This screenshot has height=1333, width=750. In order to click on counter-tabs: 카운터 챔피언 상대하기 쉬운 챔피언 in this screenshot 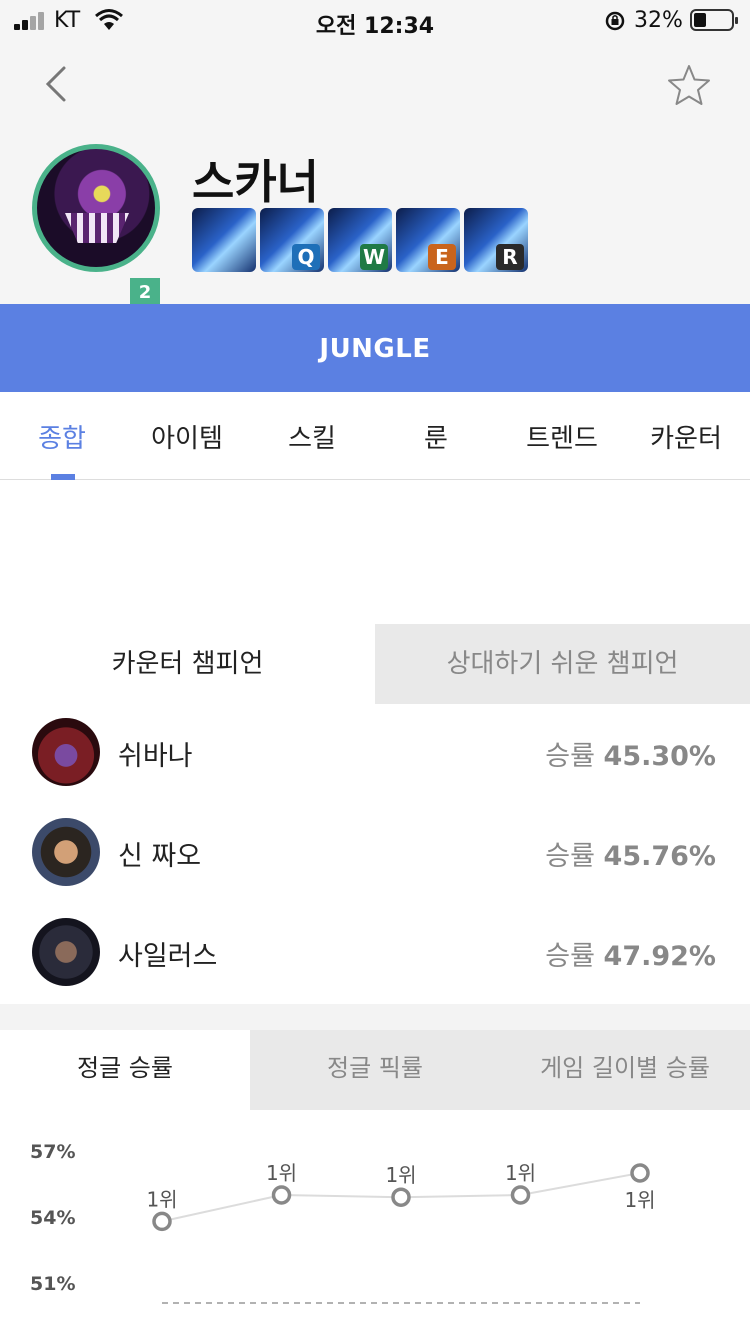, I will do `click(375, 664)`.